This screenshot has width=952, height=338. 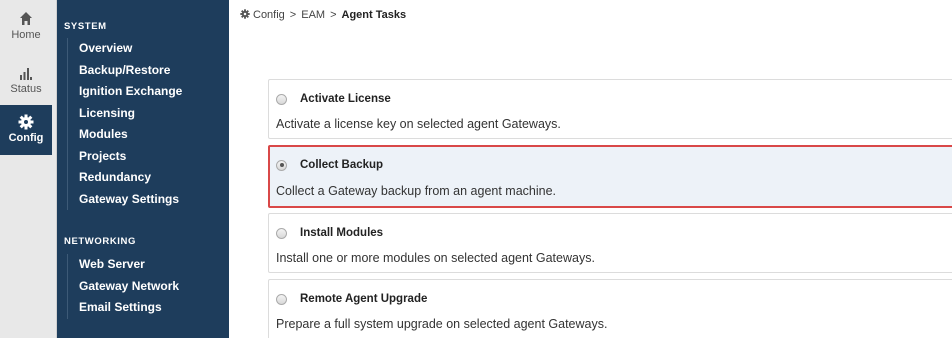 I want to click on task-radio-remote-agent-upgrade, so click(x=281, y=299).